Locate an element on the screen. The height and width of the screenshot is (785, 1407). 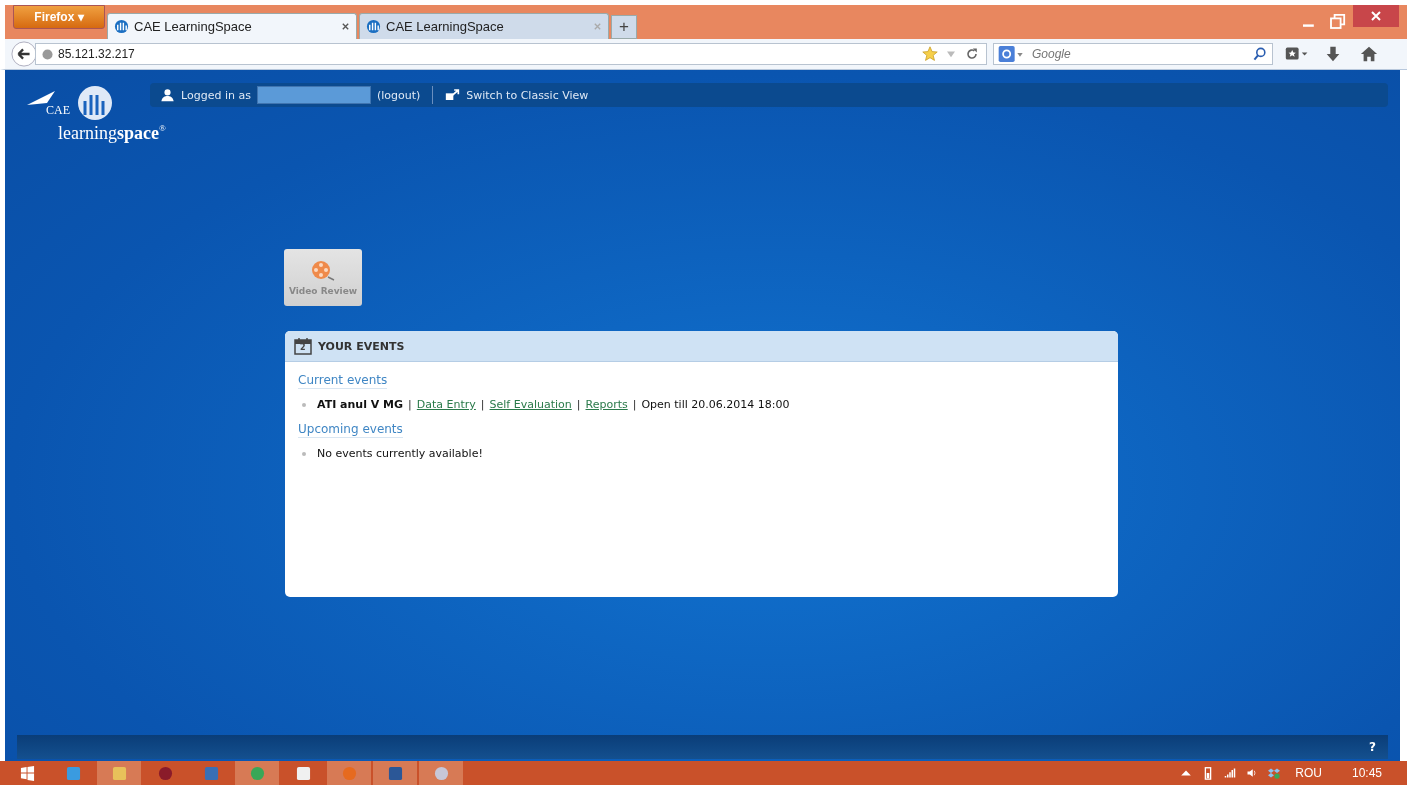
search-bar: Google is located at coordinates (1133, 54).